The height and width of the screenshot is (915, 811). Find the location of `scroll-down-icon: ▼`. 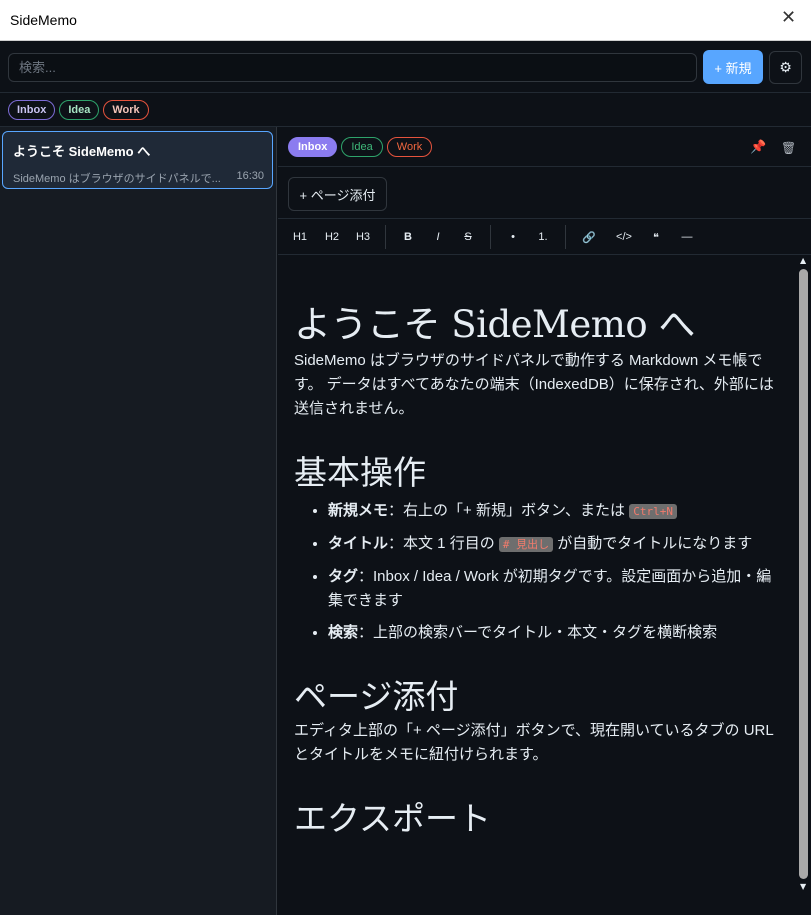

scroll-down-icon: ▼ is located at coordinates (804, 887).